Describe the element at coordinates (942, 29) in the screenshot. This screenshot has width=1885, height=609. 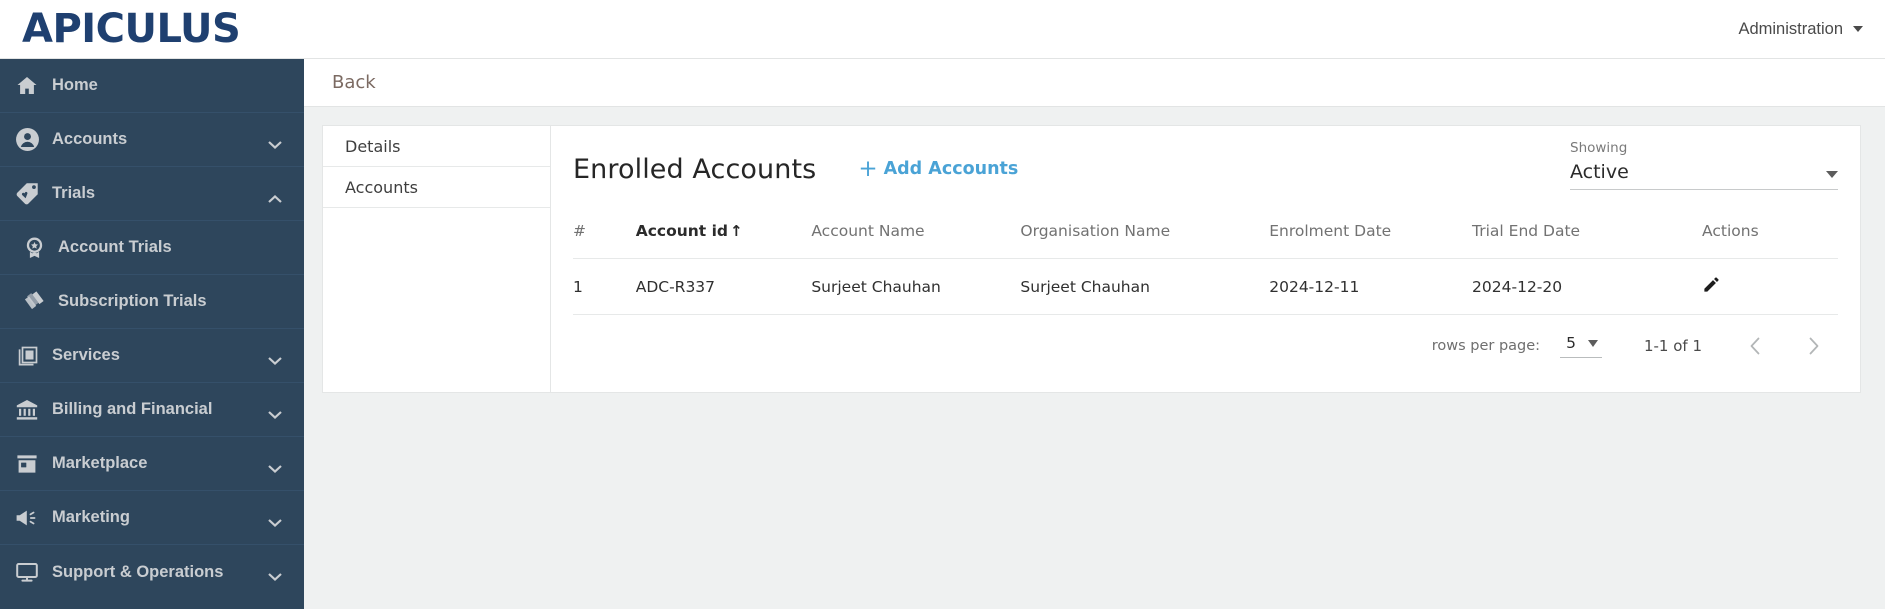
I see `top-bar: APICULUS Administration` at that location.